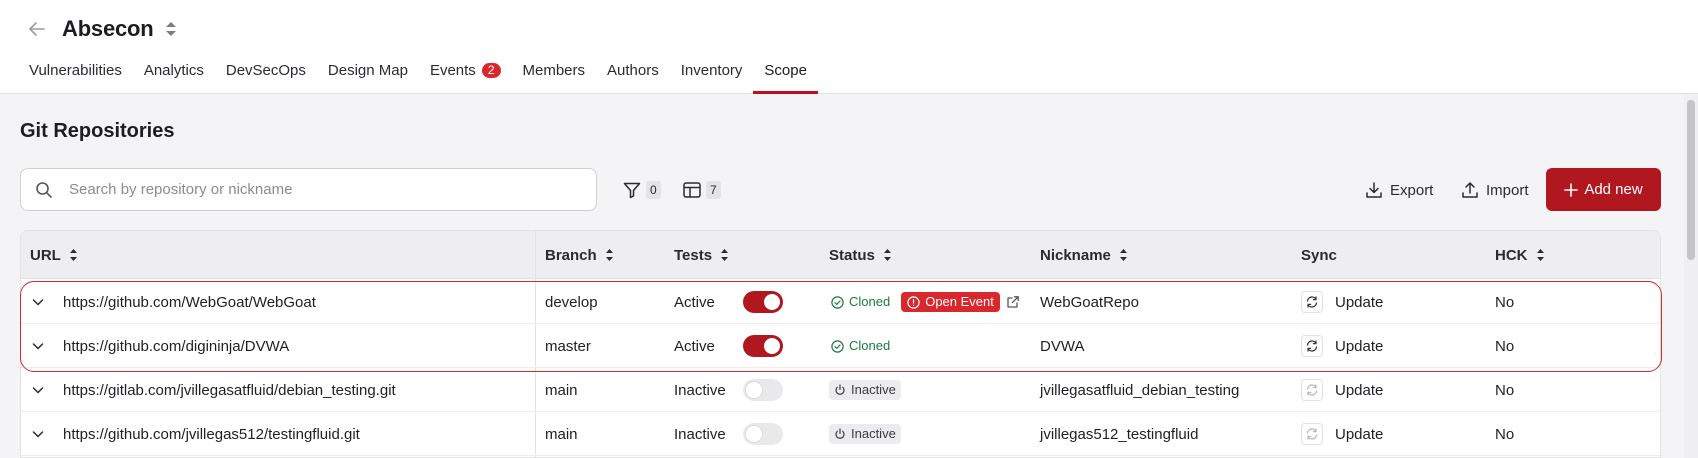  Describe the element at coordinates (860, 255) in the screenshot. I see `column-header-status: Status` at that location.